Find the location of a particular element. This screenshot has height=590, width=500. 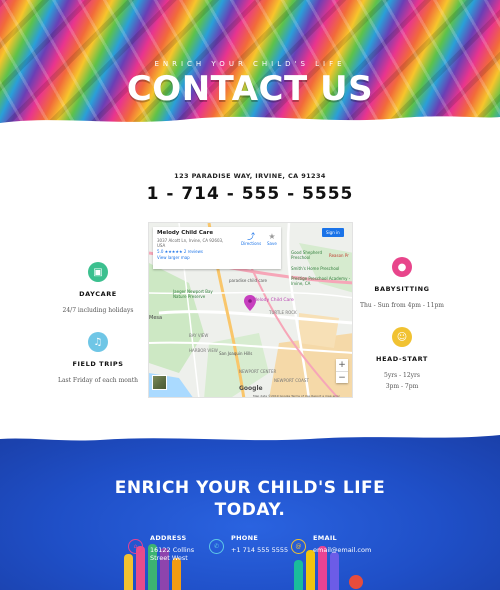

feature-title: DAYCARE is located at coordinates (98, 294).